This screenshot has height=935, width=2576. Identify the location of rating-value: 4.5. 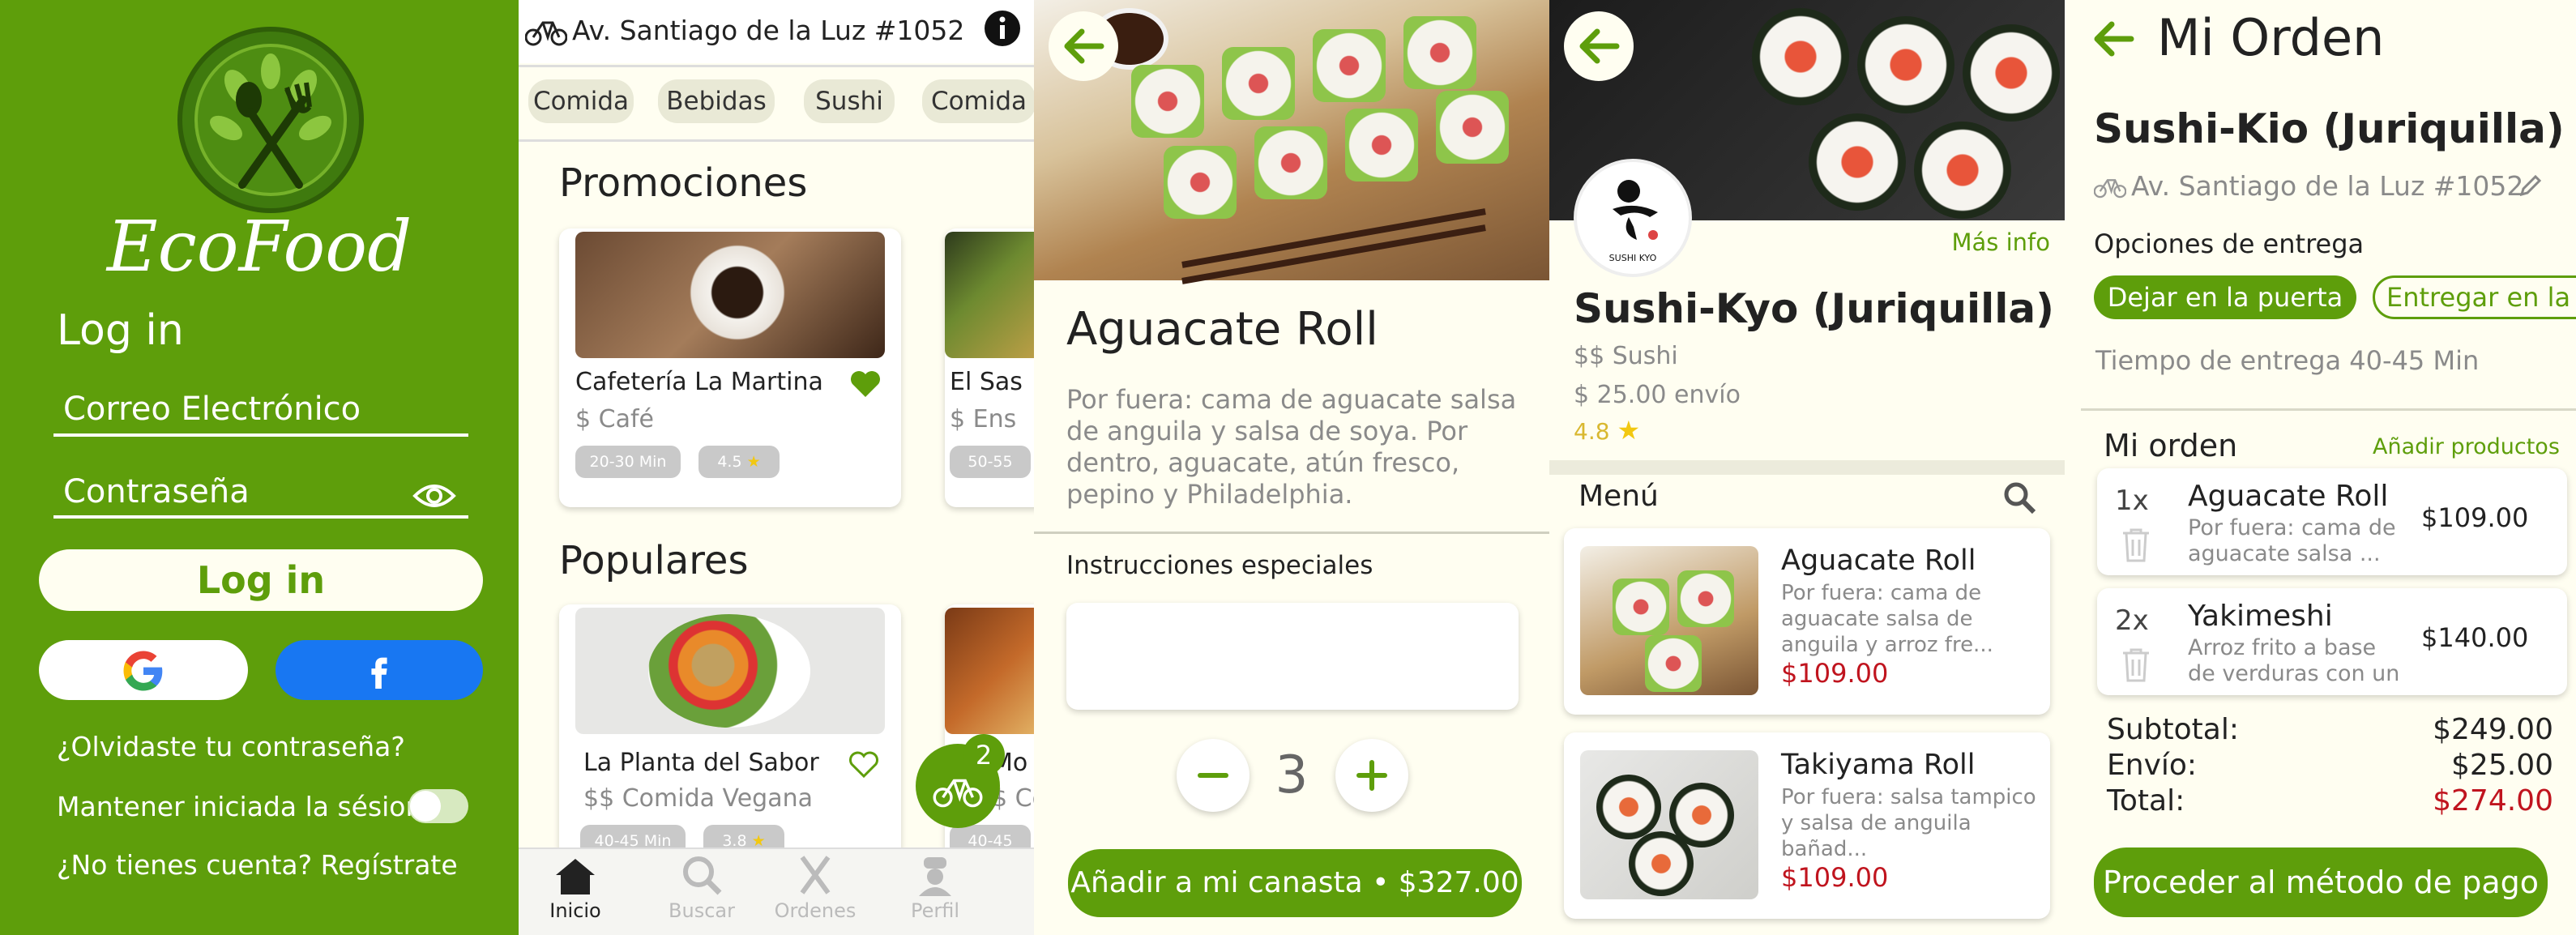
(729, 462).